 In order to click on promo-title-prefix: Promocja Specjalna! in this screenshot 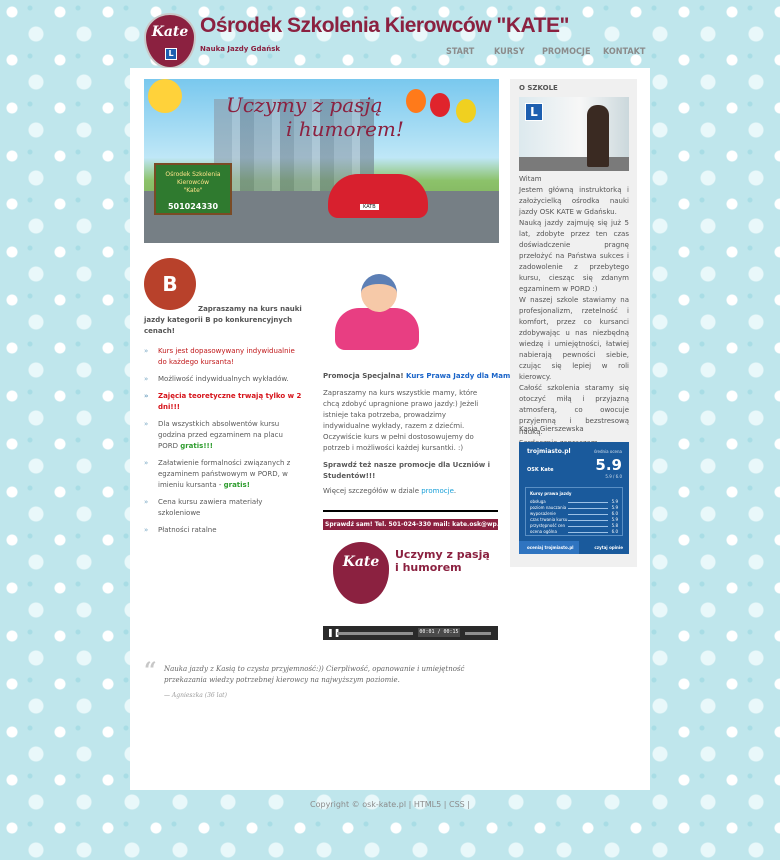, I will do `click(363, 376)`.